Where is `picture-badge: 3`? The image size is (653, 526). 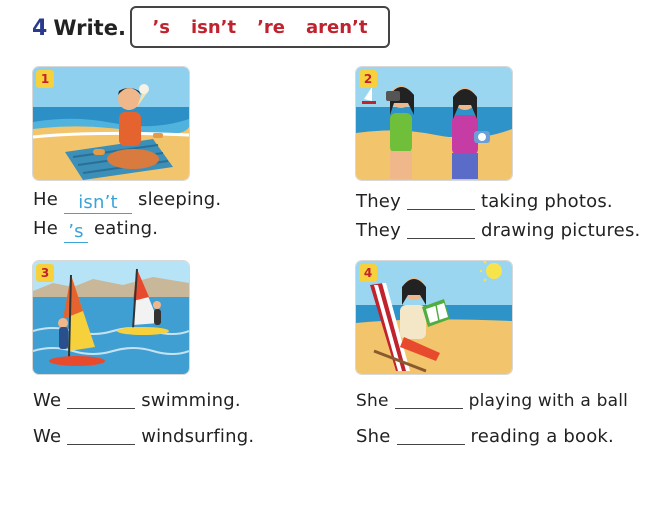
picture-badge: 3 is located at coordinates (45, 273).